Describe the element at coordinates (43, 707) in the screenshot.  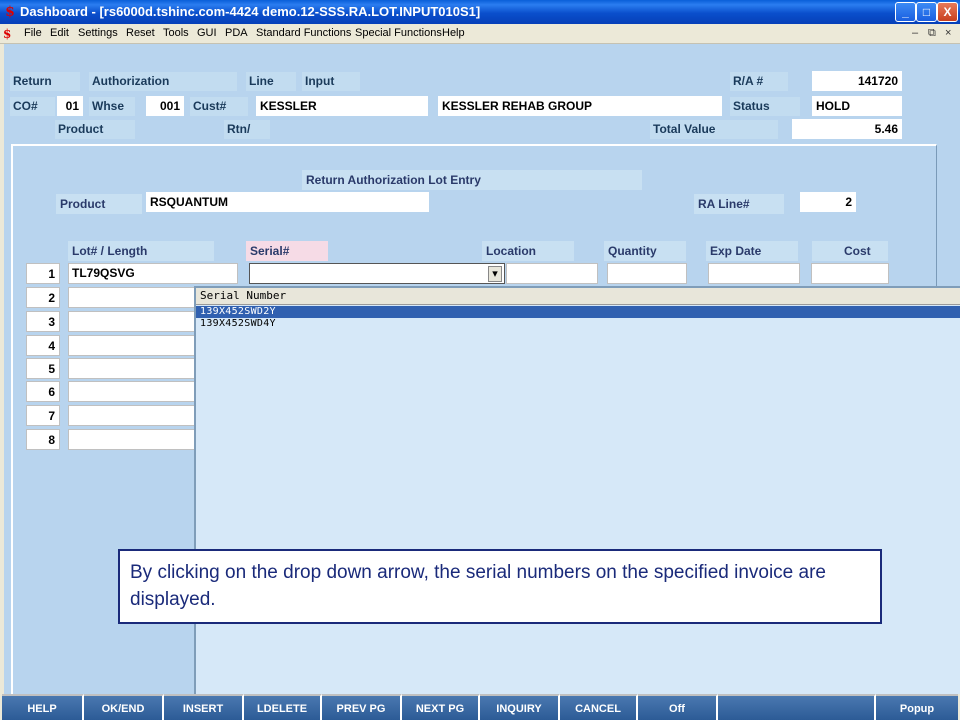
I see `fkey-help: HELP` at that location.